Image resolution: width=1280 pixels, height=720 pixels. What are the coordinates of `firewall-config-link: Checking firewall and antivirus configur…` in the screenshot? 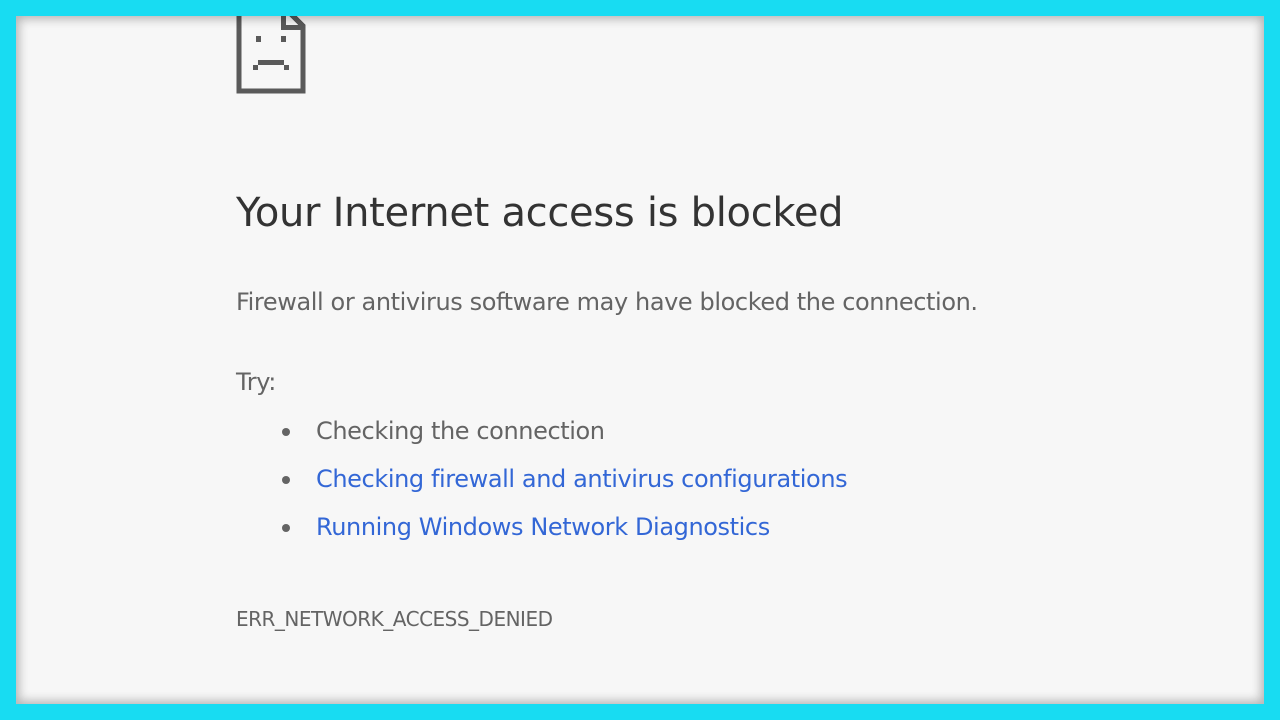 It's located at (582, 479).